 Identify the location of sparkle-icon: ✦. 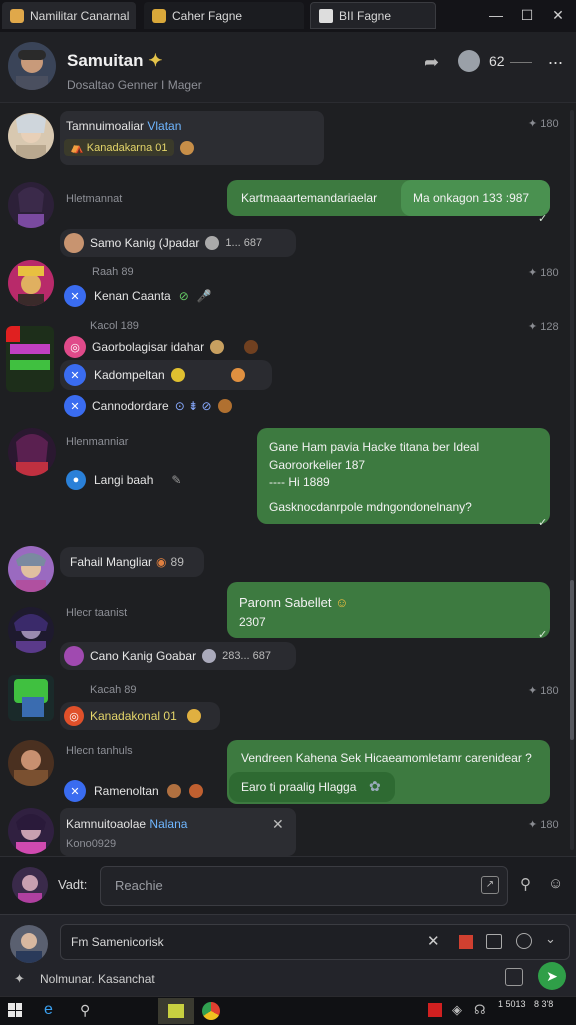
(19, 978).